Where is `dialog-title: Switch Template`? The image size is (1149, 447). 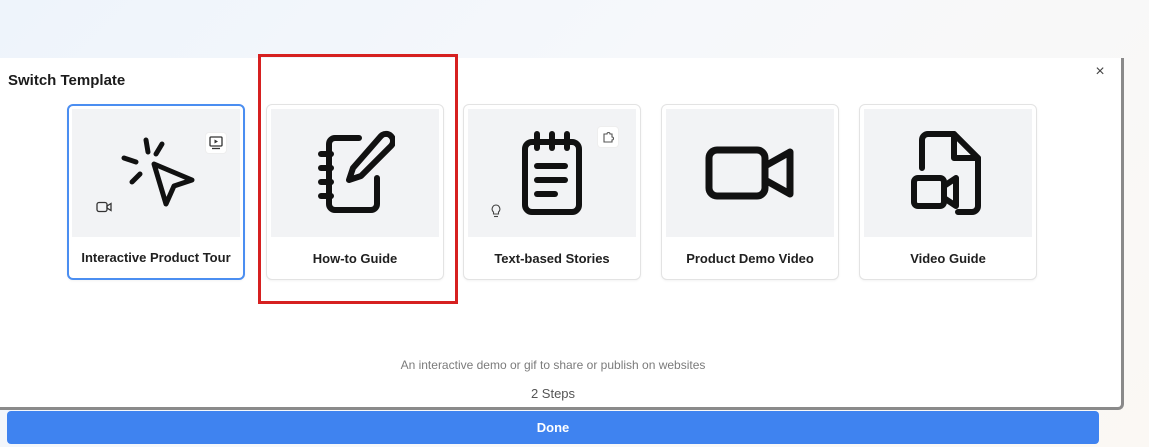
dialog-title: Switch Template is located at coordinates (67, 80).